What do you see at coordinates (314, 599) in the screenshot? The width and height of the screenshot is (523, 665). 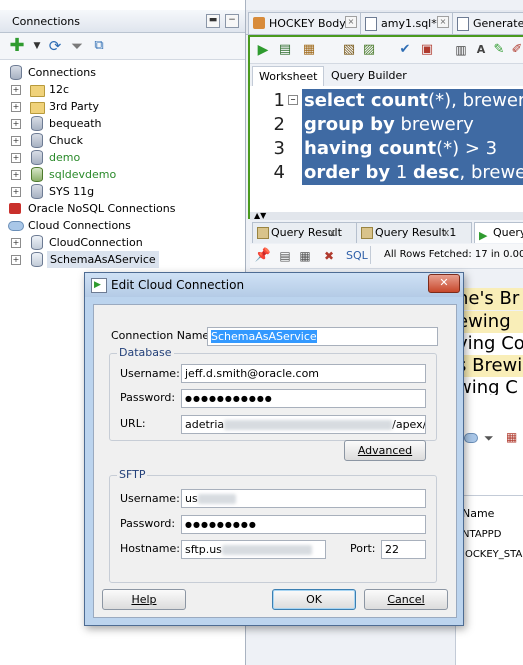 I see `ok-button: OK` at bounding box center [314, 599].